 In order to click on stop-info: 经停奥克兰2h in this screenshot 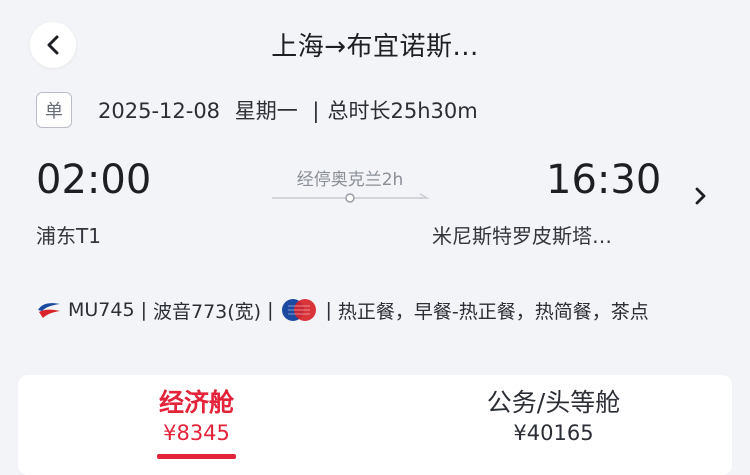, I will do `click(350, 180)`.